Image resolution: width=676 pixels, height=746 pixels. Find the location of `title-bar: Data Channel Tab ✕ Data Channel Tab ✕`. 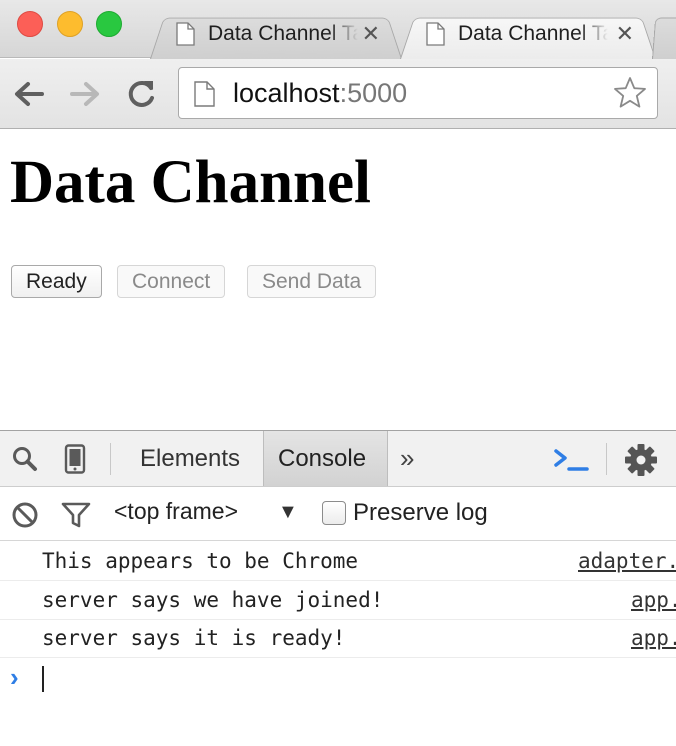

title-bar: Data Channel Tab ✕ Data Channel Tab ✕ is located at coordinates (338, 29).